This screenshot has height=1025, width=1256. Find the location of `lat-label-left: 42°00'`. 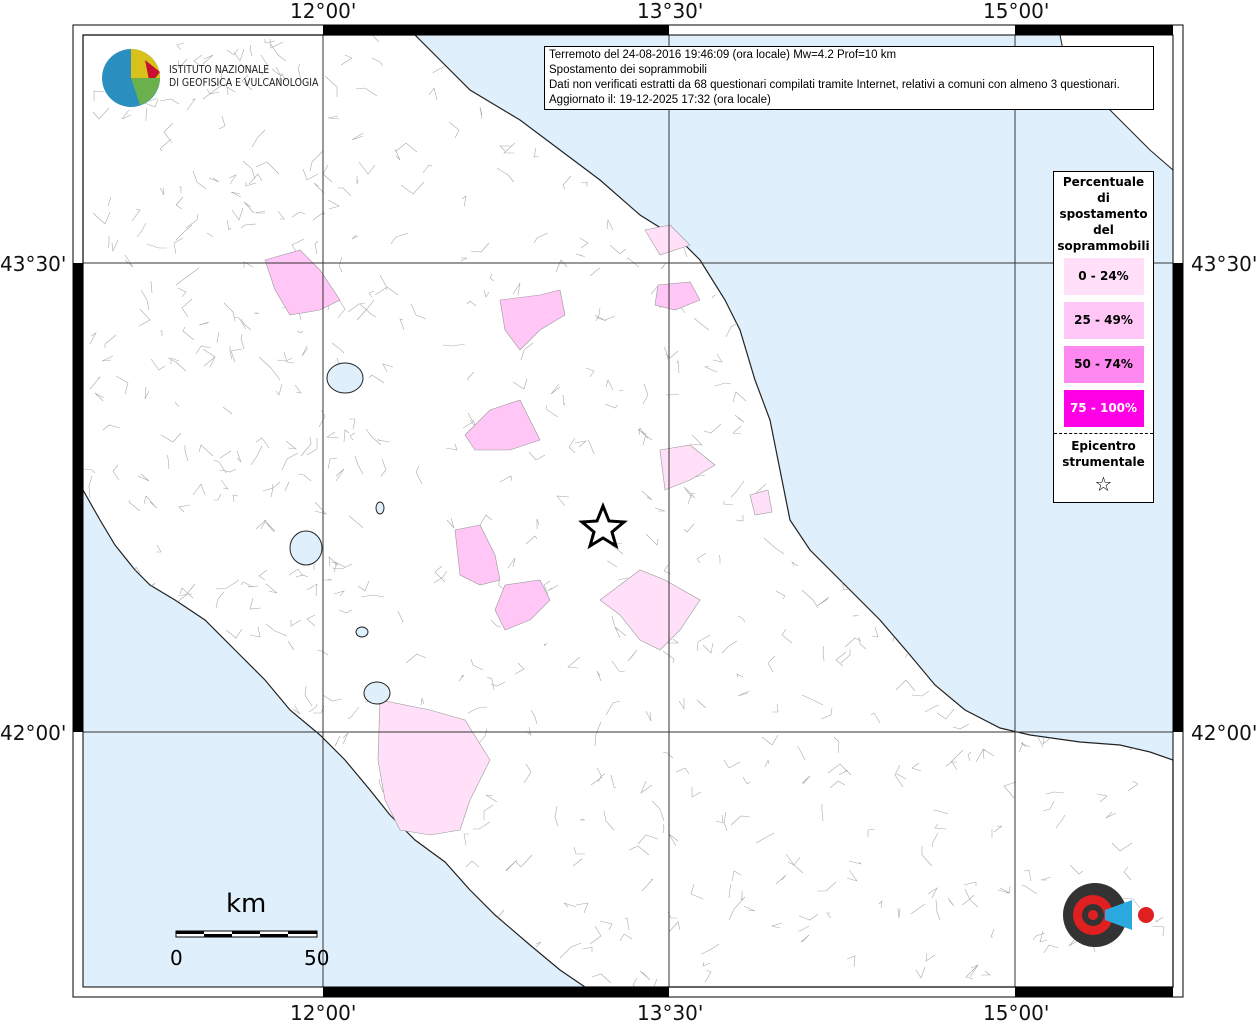

lat-label-left: 42°00' is located at coordinates (33, 733).